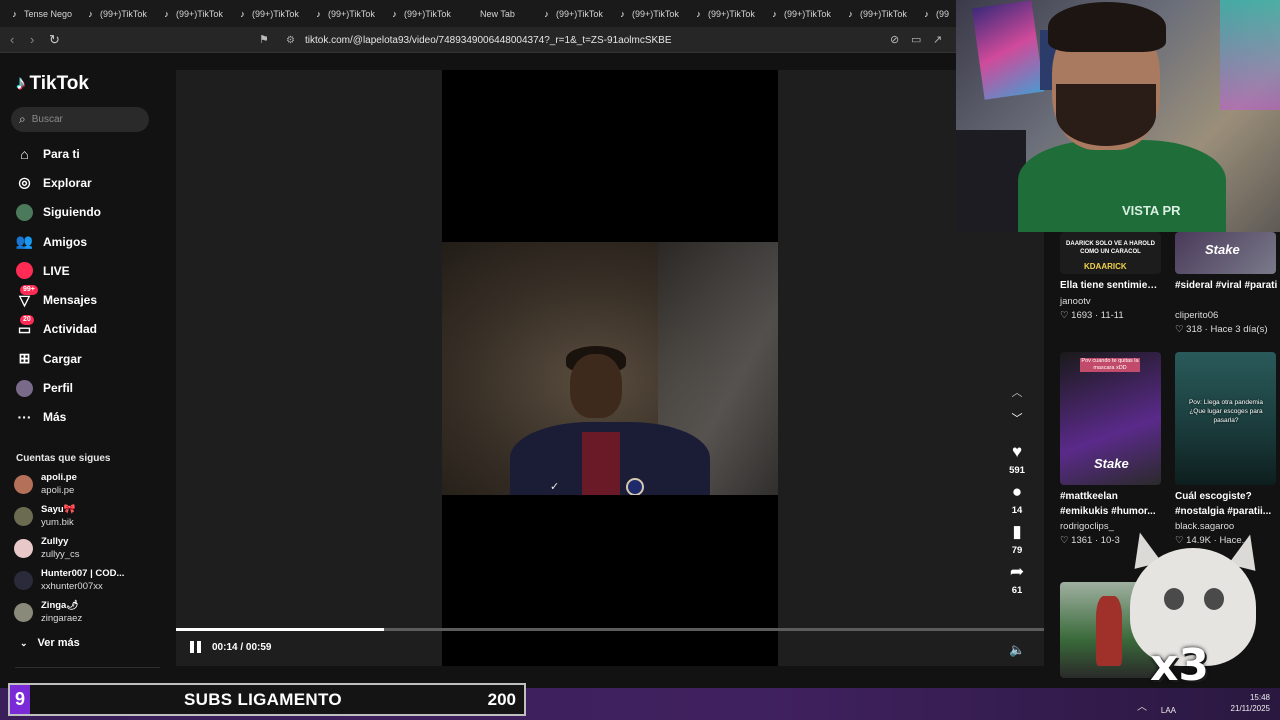 This screenshot has width=1280, height=720. I want to click on streamer-hair, so click(1107, 27).